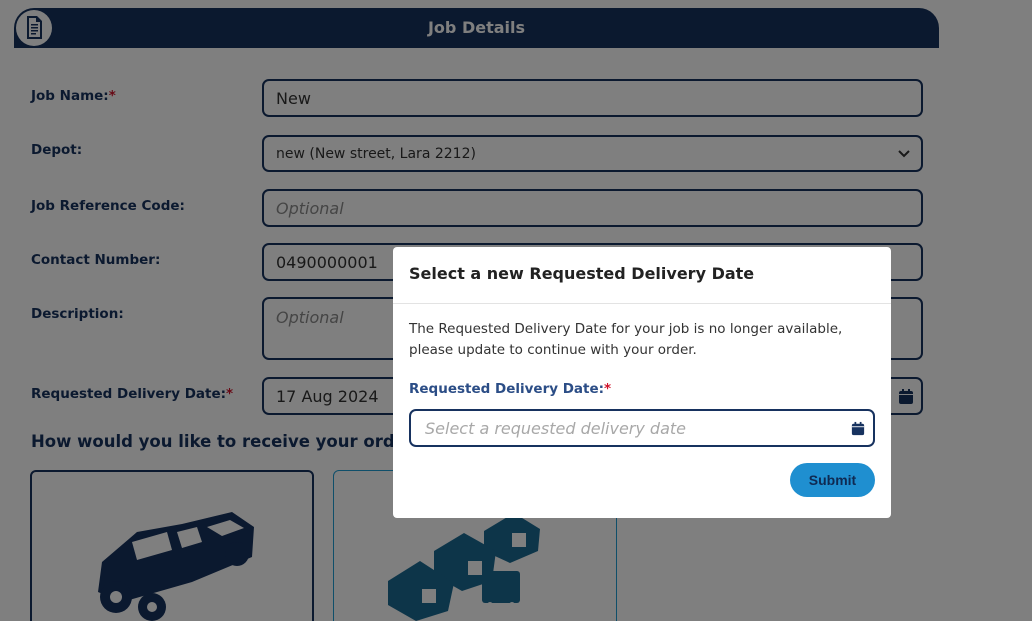 The width and height of the screenshot is (1032, 621). Describe the element at coordinates (507, 389) in the screenshot. I see `modal-field-label-text: Requested Delivery Date:` at that location.